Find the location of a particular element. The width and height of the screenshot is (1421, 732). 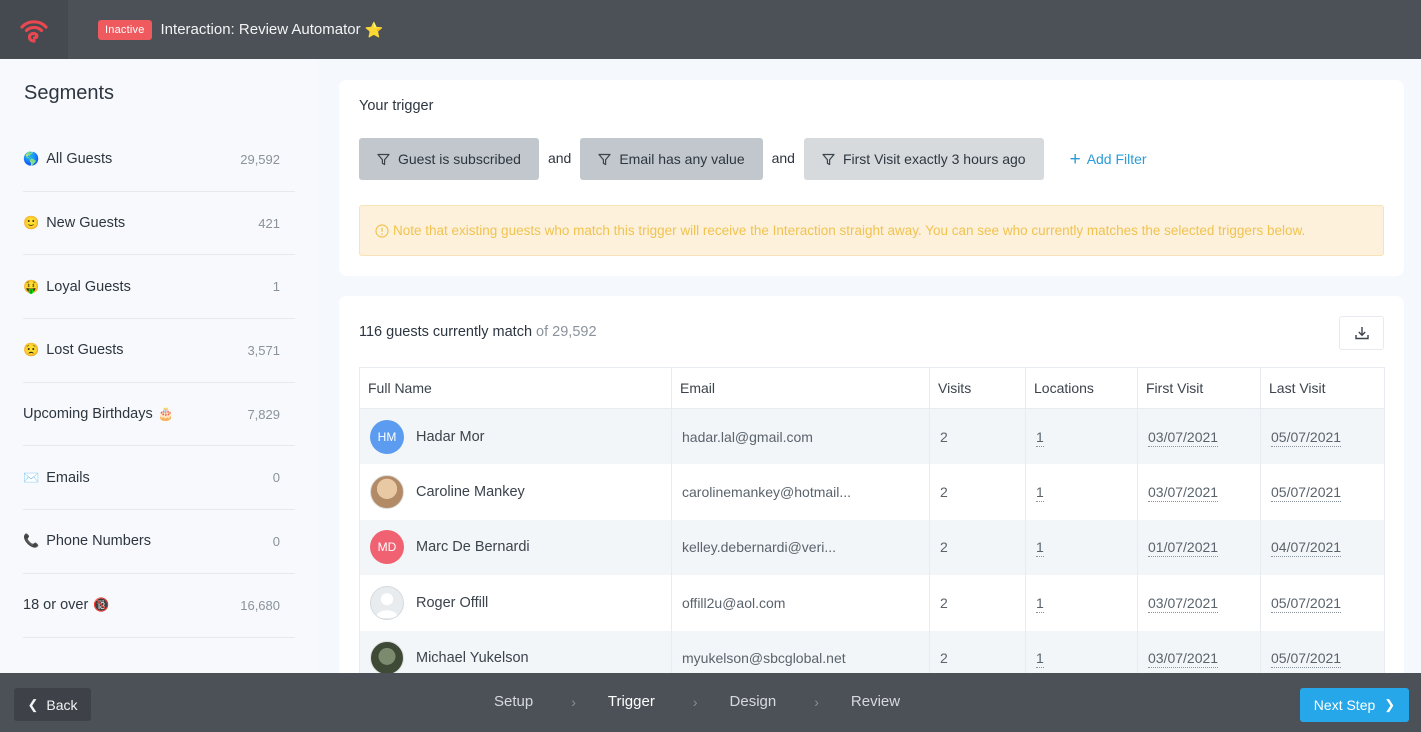

name-cell-content: MD Marc De Bernardi is located at coordinates (520, 547).